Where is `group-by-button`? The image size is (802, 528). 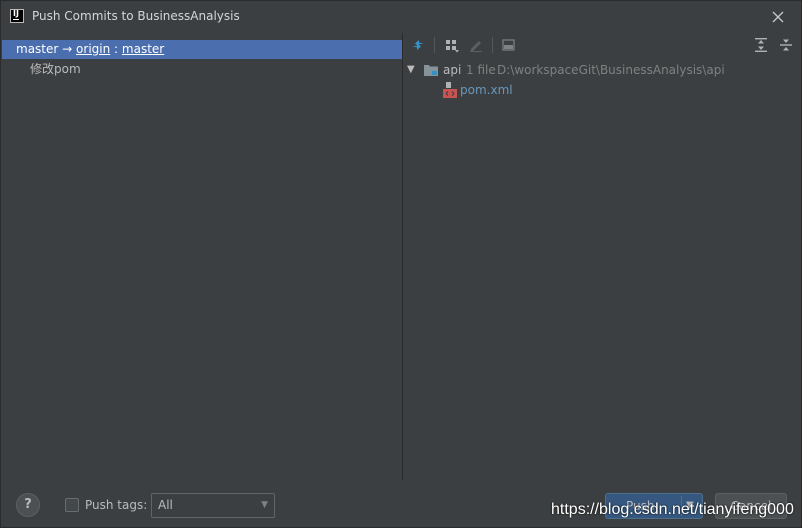 group-by-button is located at coordinates (452, 45).